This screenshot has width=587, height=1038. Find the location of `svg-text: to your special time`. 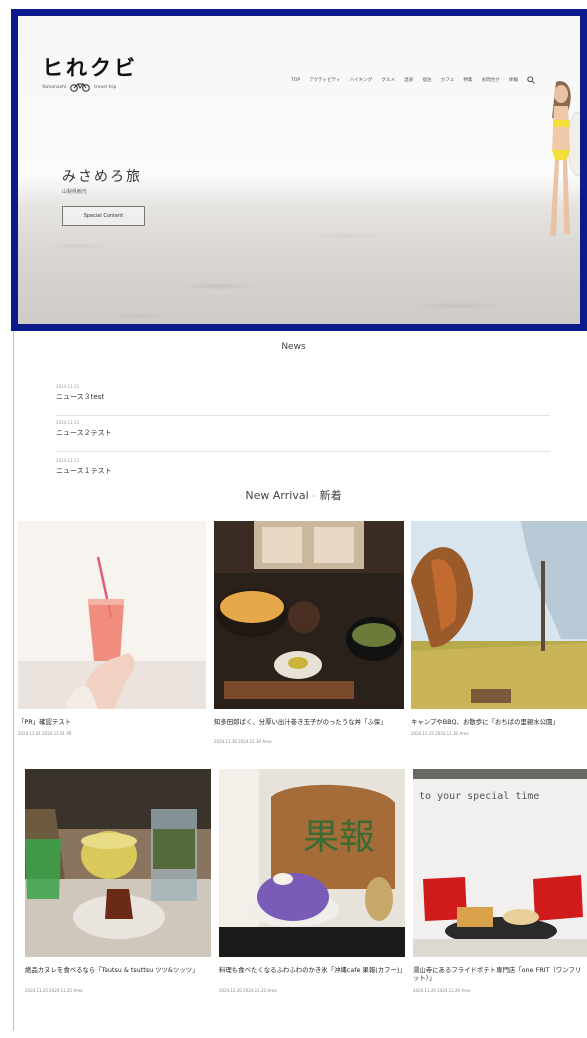

svg-text: to your special time is located at coordinates (479, 796).